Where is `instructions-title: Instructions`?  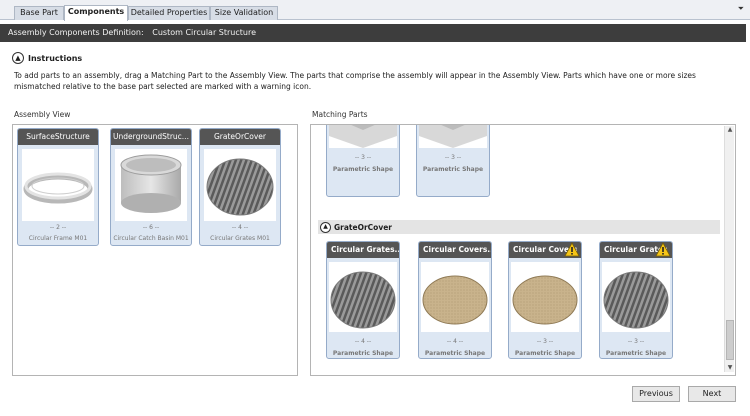
instructions-title: Instructions is located at coordinates (55, 58).